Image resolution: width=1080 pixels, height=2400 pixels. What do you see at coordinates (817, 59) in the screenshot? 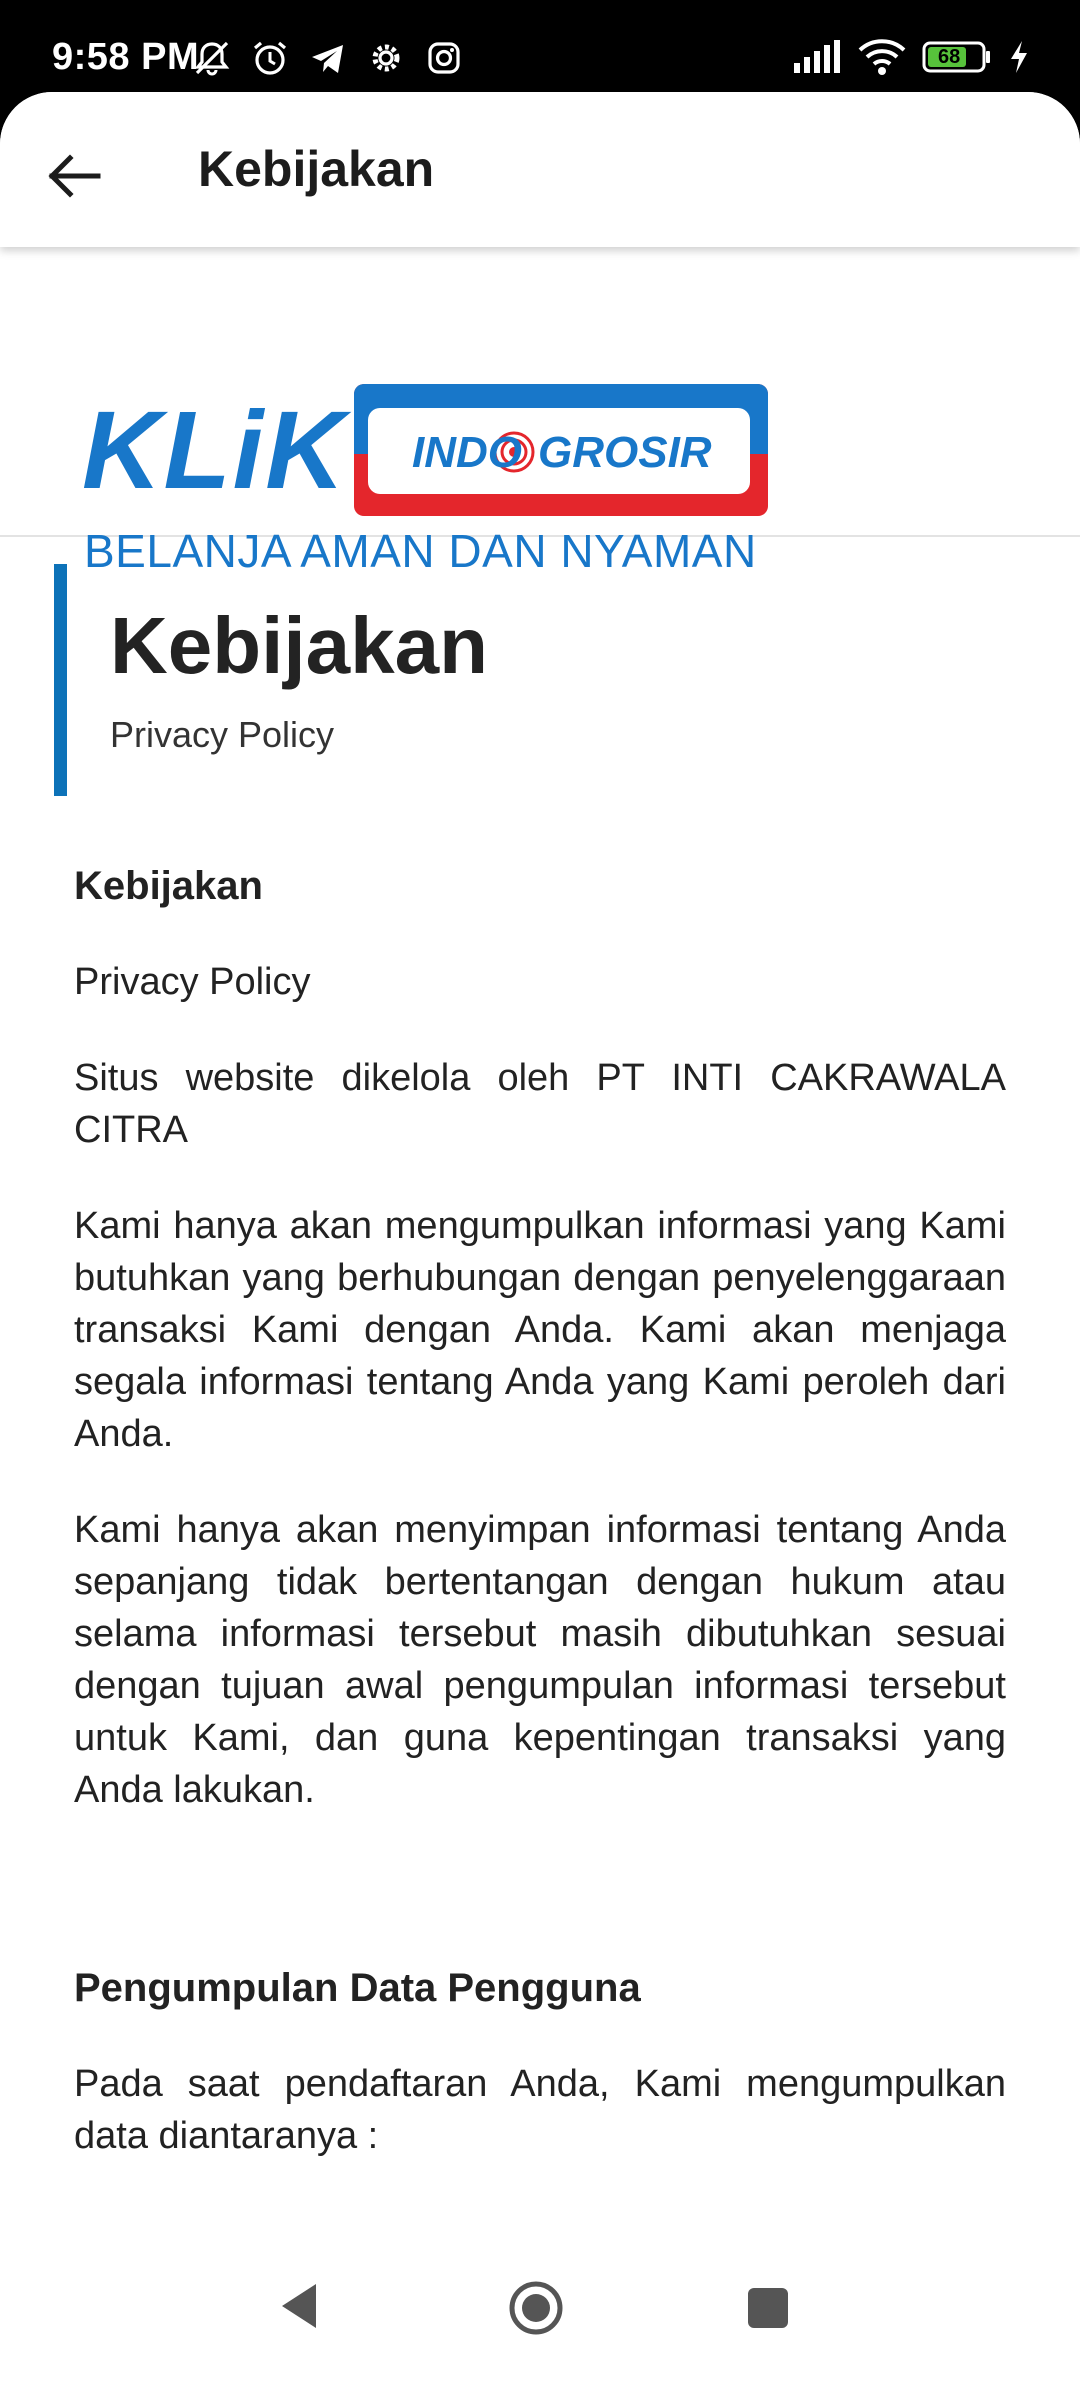
I see `signal-icon` at bounding box center [817, 59].